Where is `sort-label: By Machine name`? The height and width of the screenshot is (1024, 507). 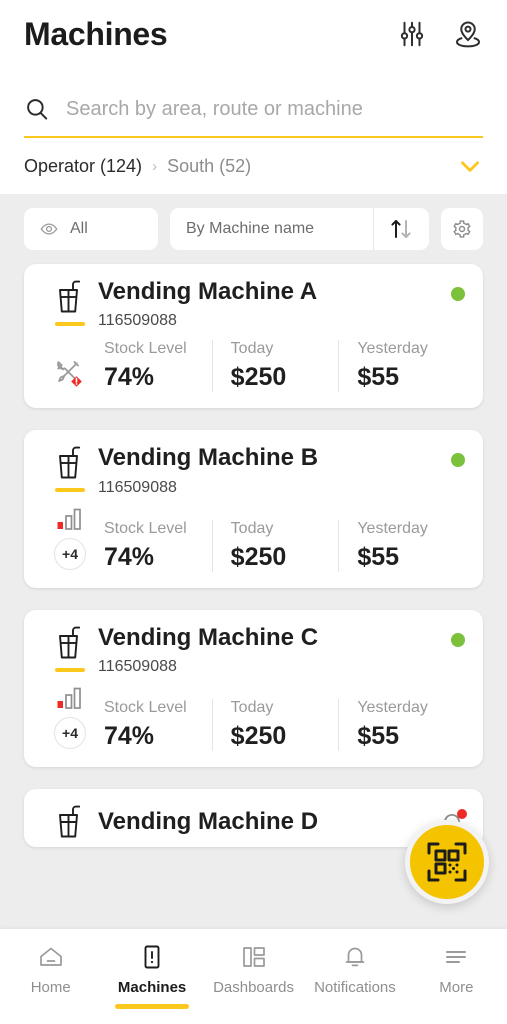 sort-label: By Machine name is located at coordinates (265, 229).